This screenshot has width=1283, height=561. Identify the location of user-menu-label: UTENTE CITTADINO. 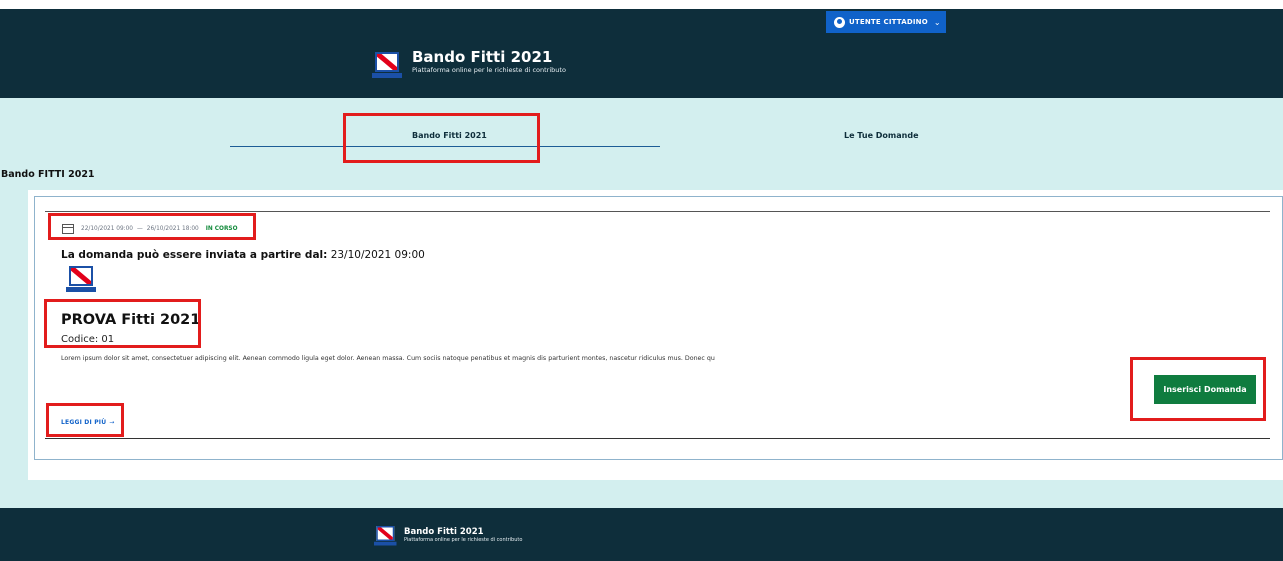
(888, 22).